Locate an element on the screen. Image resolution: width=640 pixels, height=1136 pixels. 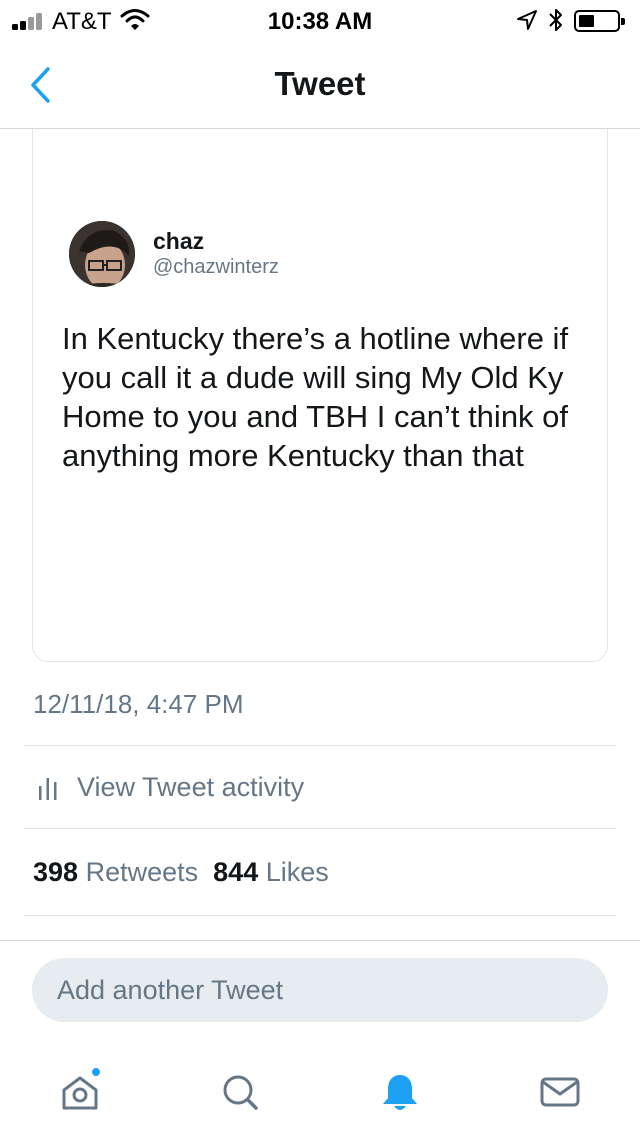
add-another-tweet-input: Add another Tweet is located at coordinates (320, 990).